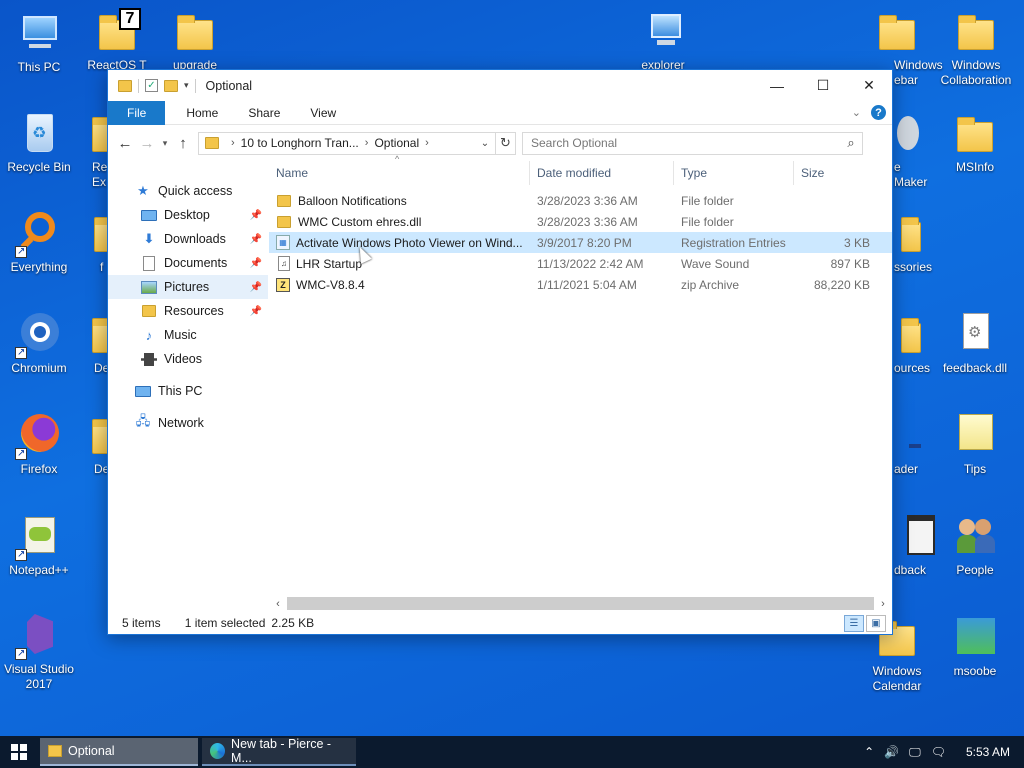 The height and width of the screenshot is (768, 1024). Describe the element at coordinates (180, 391) in the screenshot. I see `nav-label: This PC` at that location.